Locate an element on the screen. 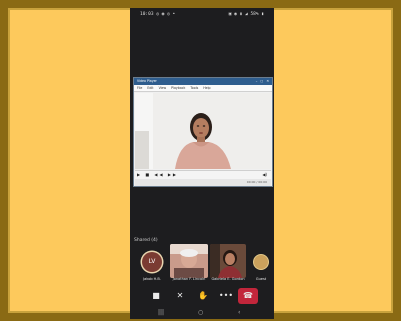  participant-tile: LV Jakob H.B. is located at coordinates (152, 263).